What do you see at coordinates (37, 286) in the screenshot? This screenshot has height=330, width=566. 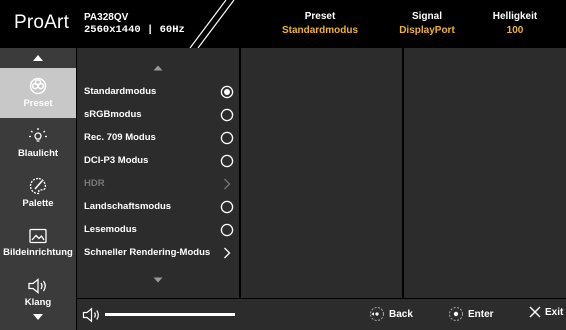 I see `speaker-icon` at bounding box center [37, 286].